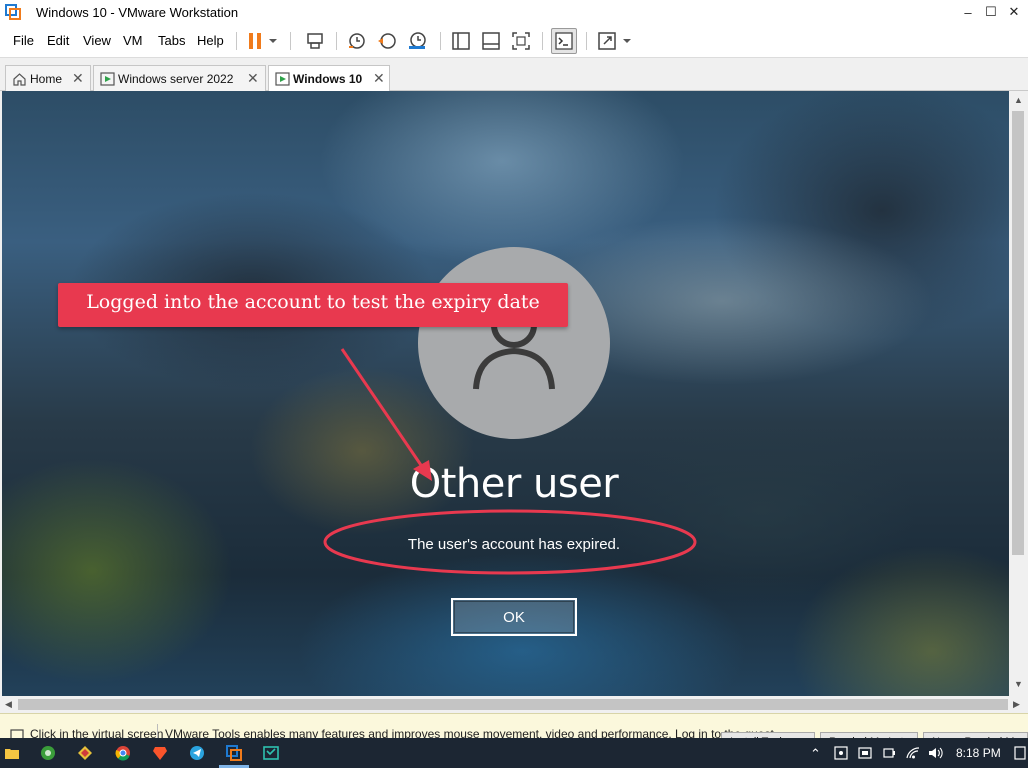  Describe the element at coordinates (417, 41) in the screenshot. I see `snapshot-manager-icon` at that location.